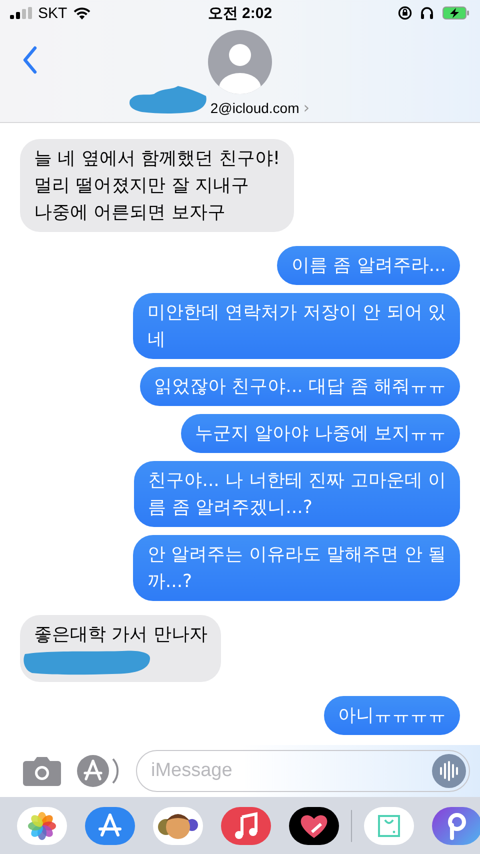 The image size is (480, 854). What do you see at coordinates (110, 825) in the screenshot?
I see `app-store-app-icon` at bounding box center [110, 825].